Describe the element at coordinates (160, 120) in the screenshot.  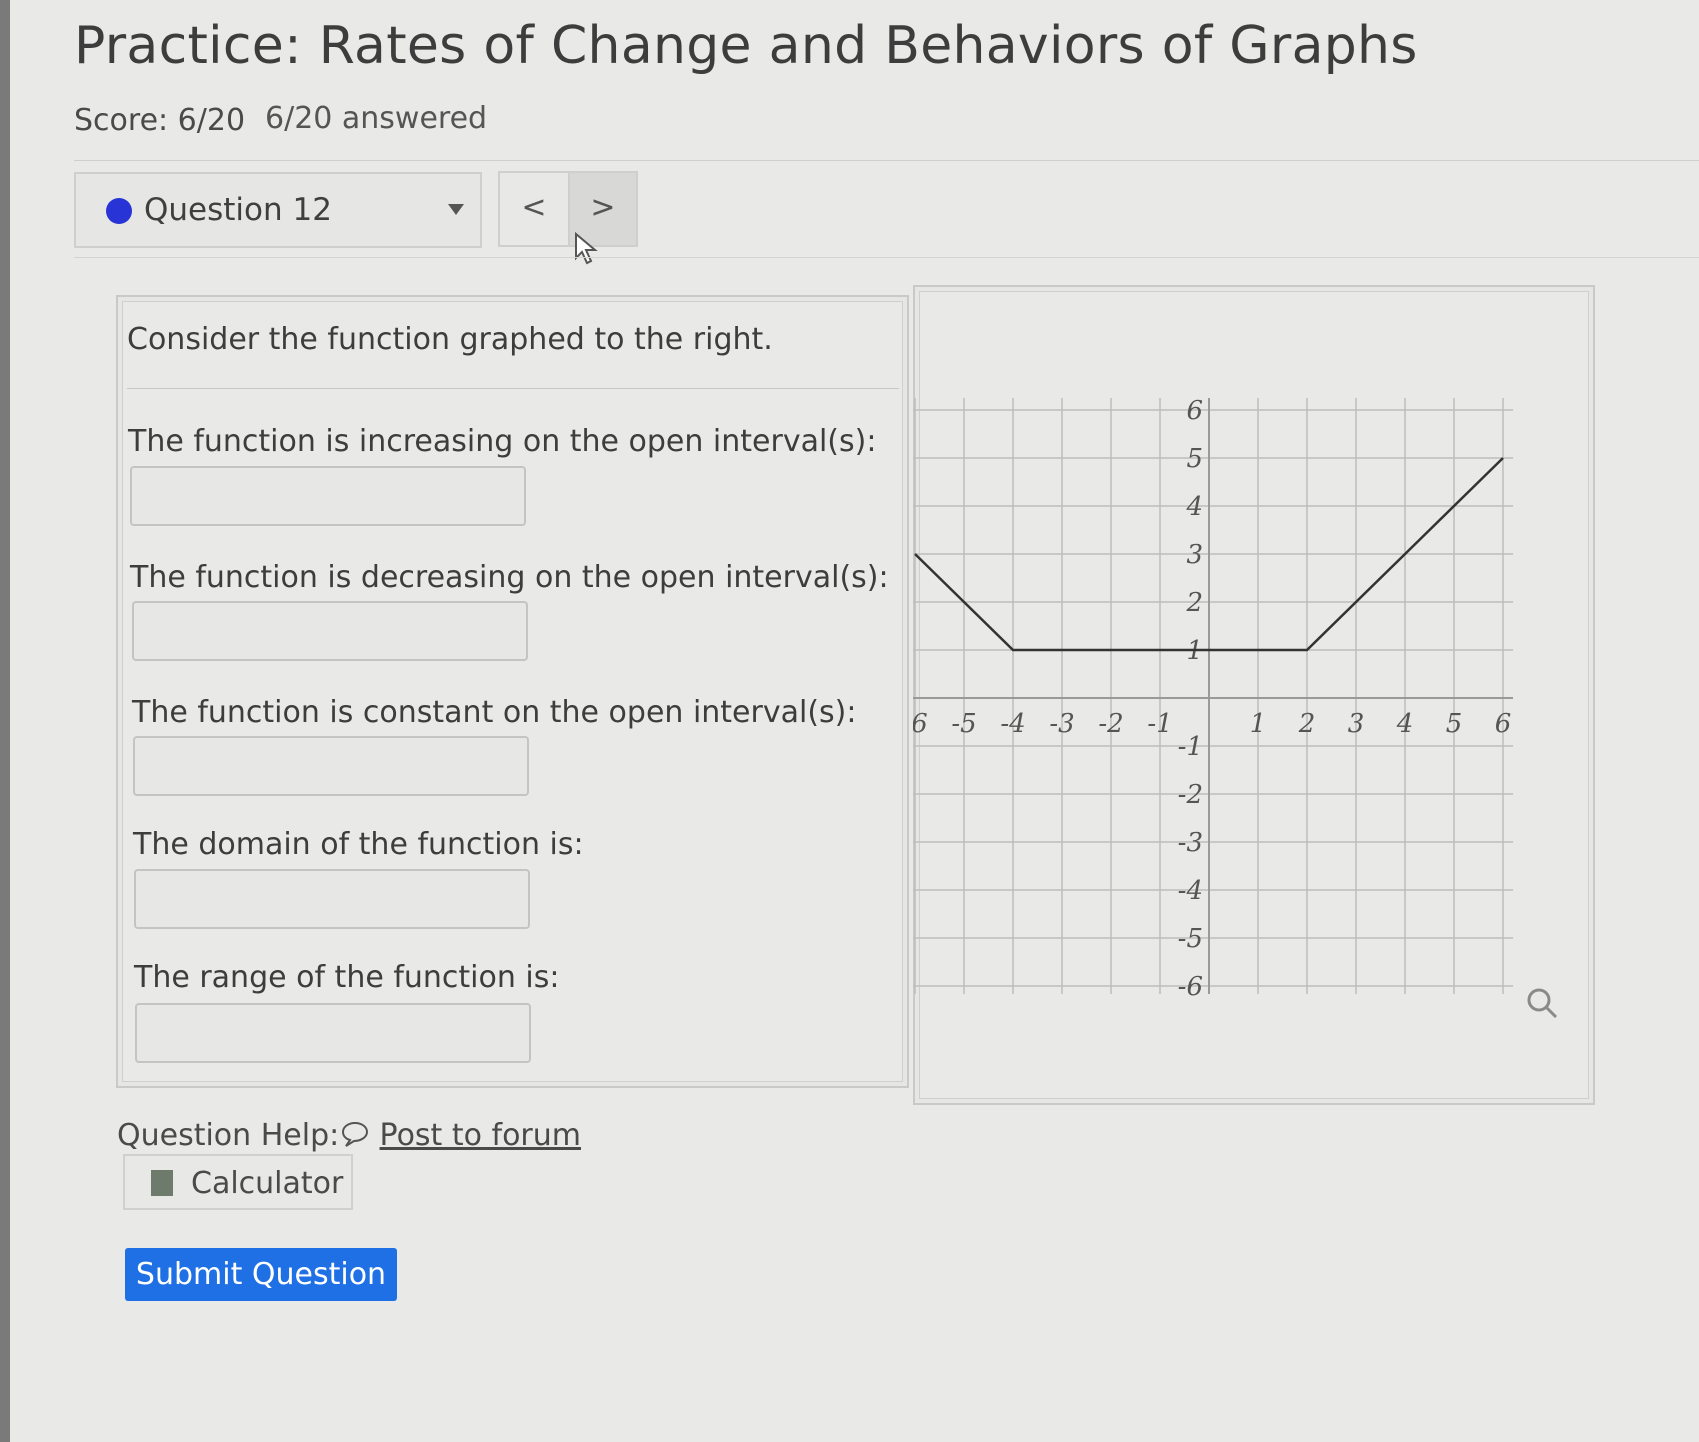
I see `score-text: Score: 6/20` at that location.